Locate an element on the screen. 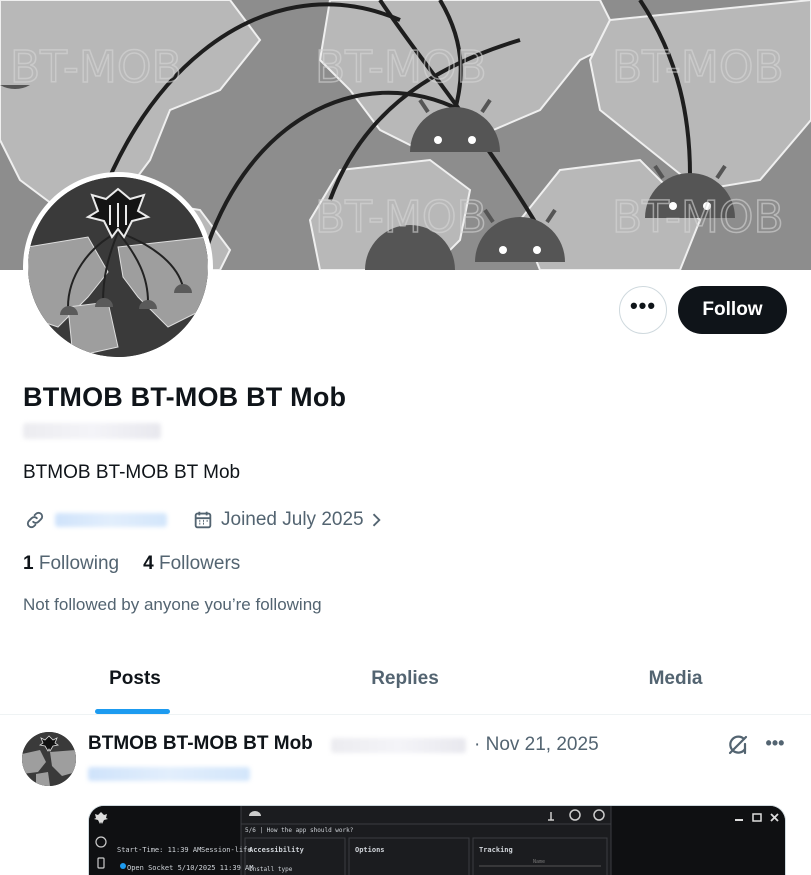 The width and height of the screenshot is (811, 875). more-icon: ••• is located at coordinates (643, 305).